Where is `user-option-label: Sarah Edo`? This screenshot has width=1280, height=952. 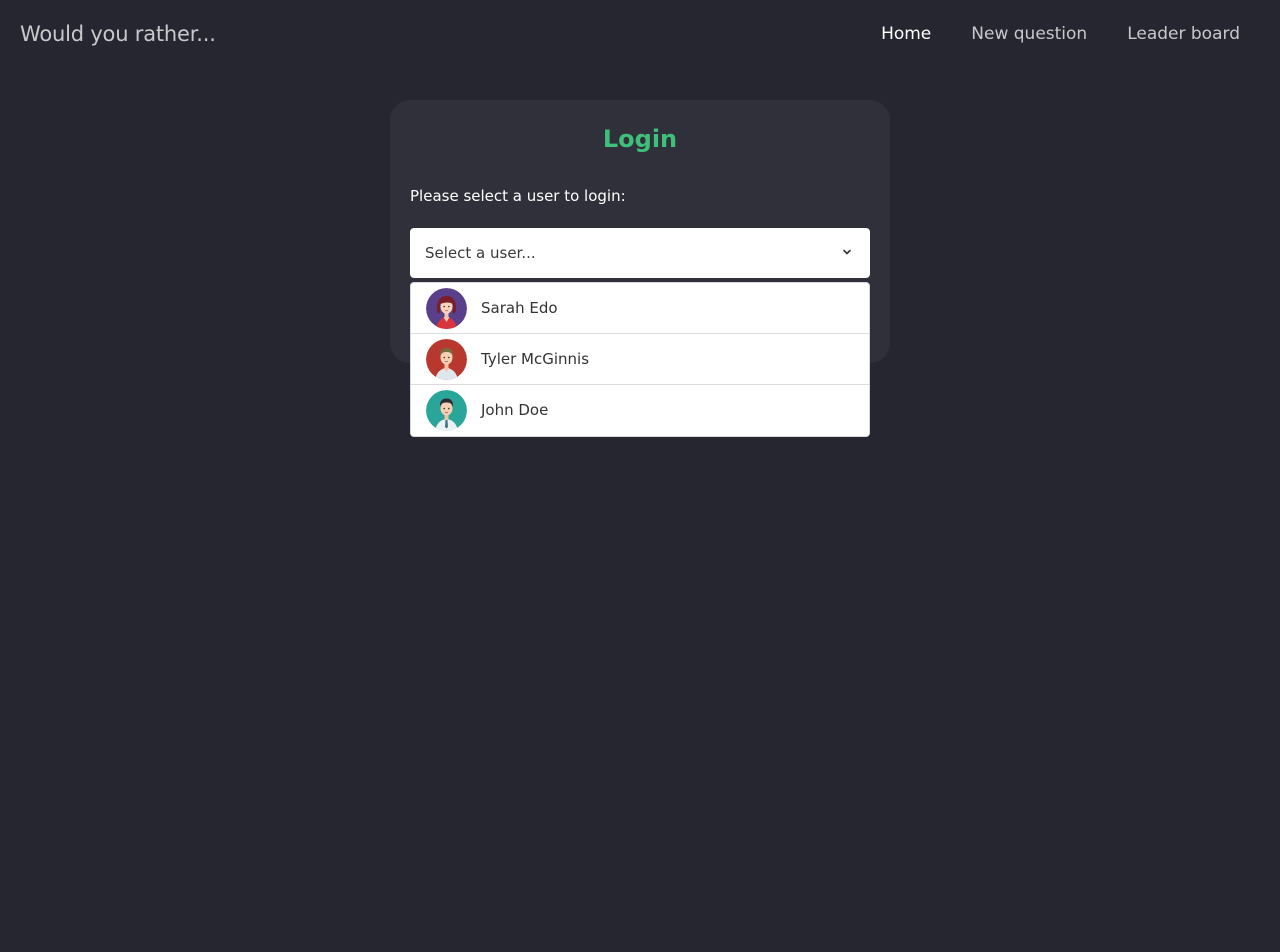 user-option-label: Sarah Edo is located at coordinates (519, 308).